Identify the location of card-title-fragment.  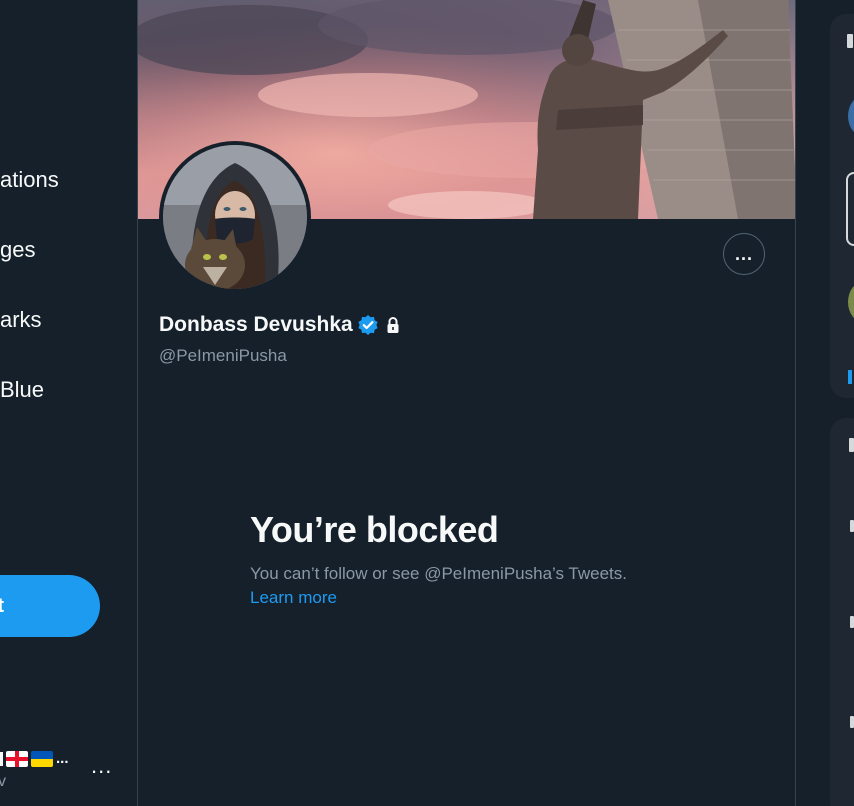
(850, 41).